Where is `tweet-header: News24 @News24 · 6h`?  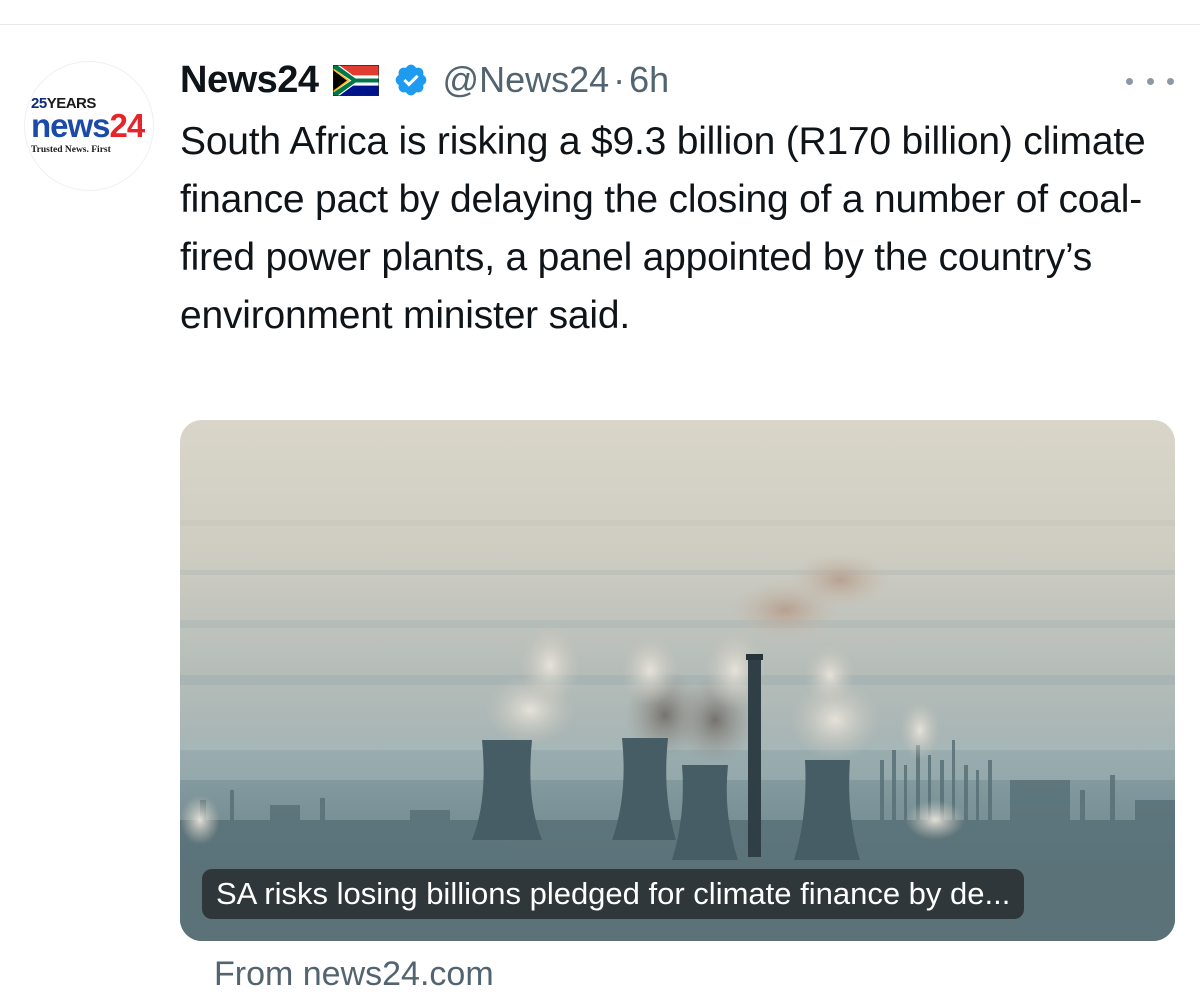 tweet-header: News24 @News24 · 6h is located at coordinates (424, 80).